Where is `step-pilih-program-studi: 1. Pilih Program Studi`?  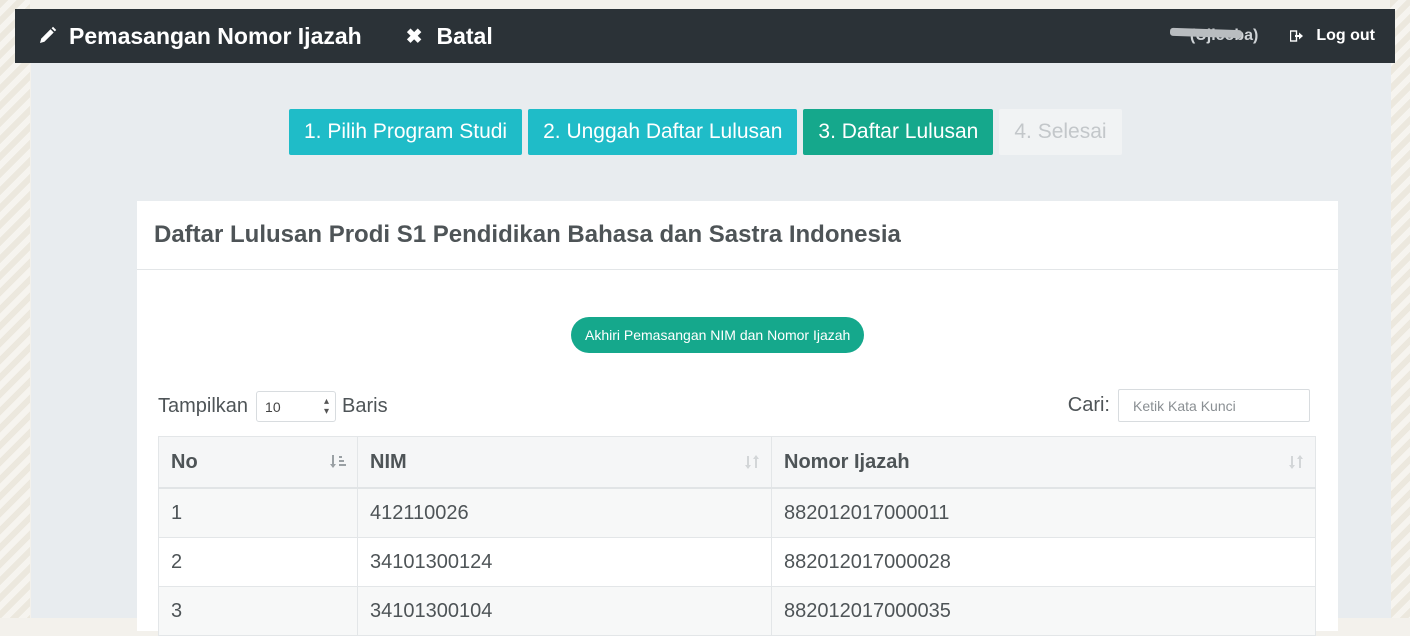 step-pilih-program-studi: 1. Pilih Program Studi is located at coordinates (406, 132).